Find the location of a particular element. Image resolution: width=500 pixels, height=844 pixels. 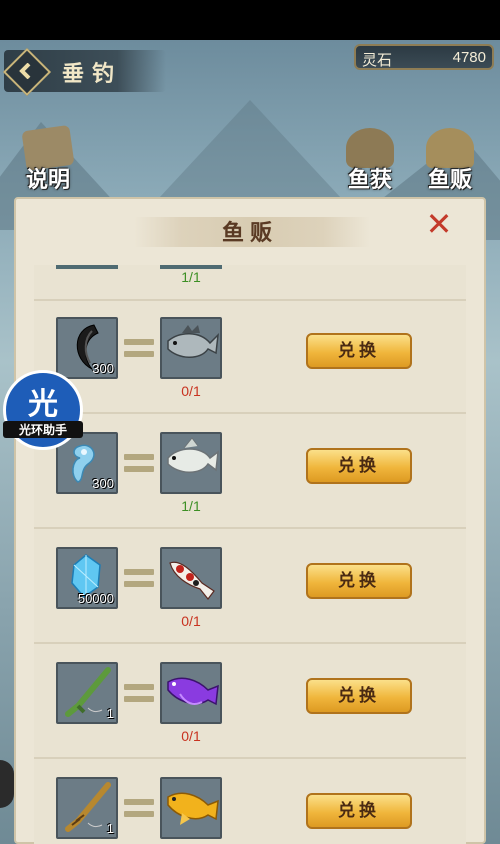

dialog-header: 鱼贩 ✕ is located at coordinates (250, 229).